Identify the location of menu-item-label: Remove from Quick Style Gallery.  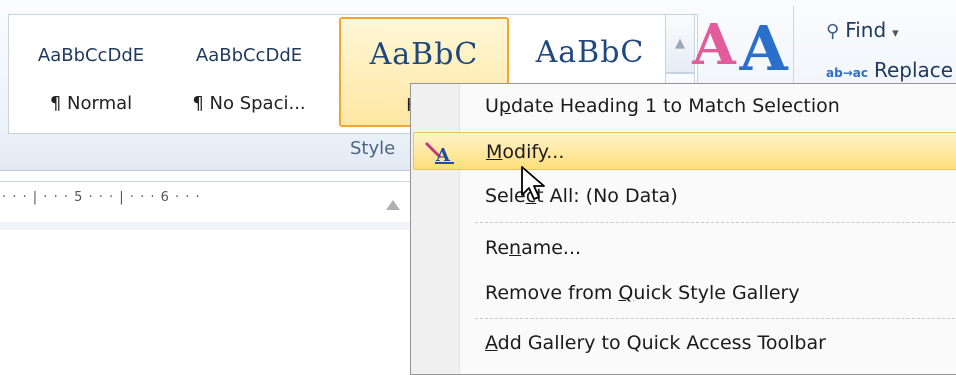
(642, 293).